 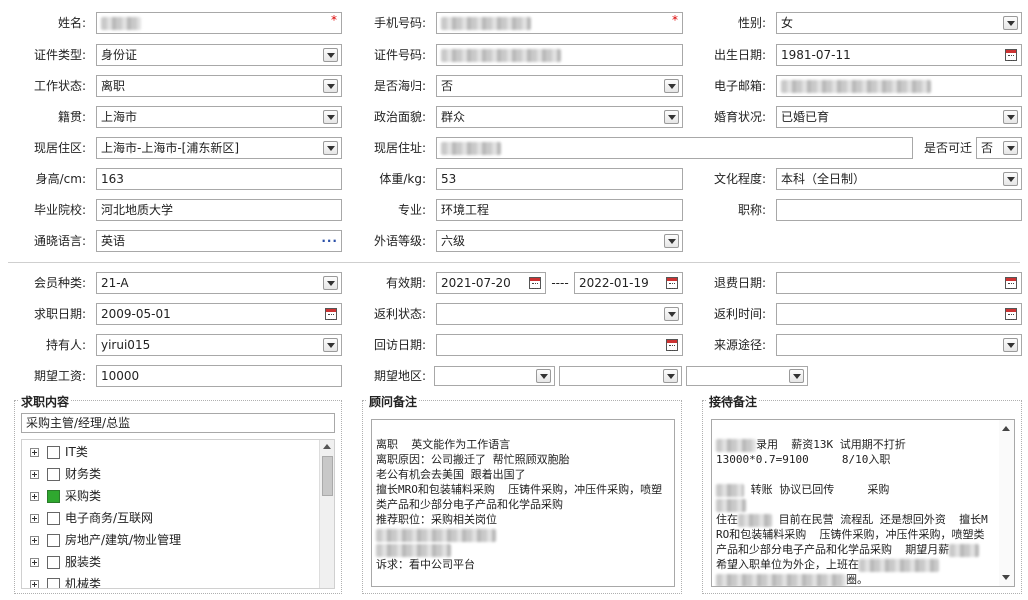 What do you see at coordinates (747, 376) in the screenshot?
I see `region-district-select` at bounding box center [747, 376].